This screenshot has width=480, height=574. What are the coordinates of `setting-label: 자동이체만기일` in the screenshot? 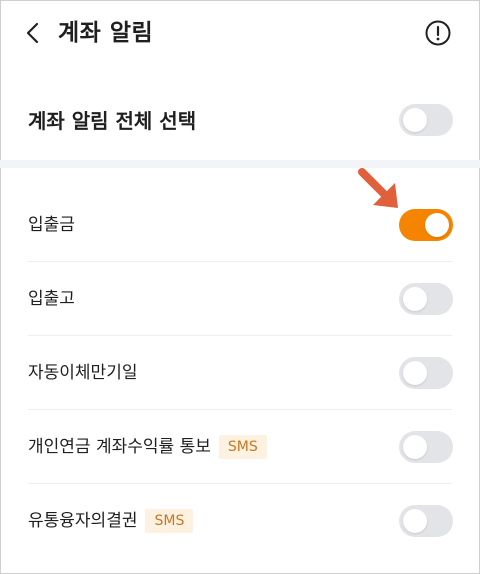 It's located at (83, 373).